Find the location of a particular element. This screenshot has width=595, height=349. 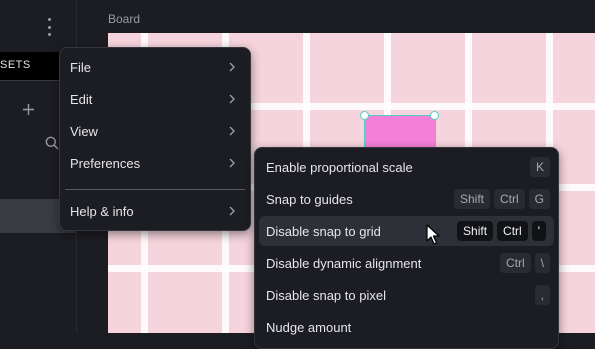

shortcut-key: G is located at coordinates (539, 199).